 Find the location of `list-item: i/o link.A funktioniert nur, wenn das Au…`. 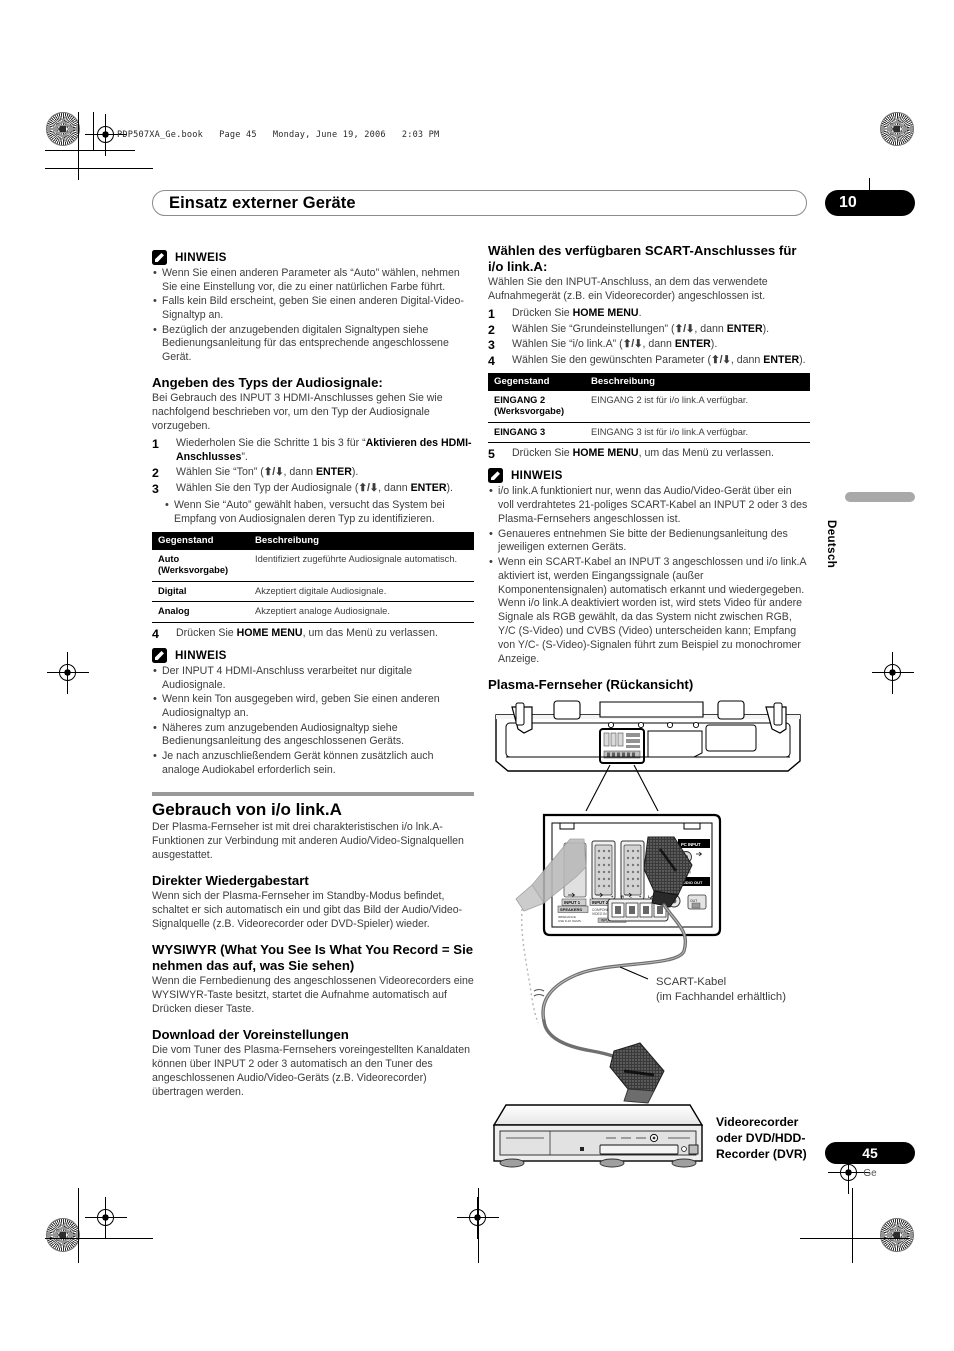

list-item: i/o link.A funktioniert nur, wenn das Au… is located at coordinates (649, 505).